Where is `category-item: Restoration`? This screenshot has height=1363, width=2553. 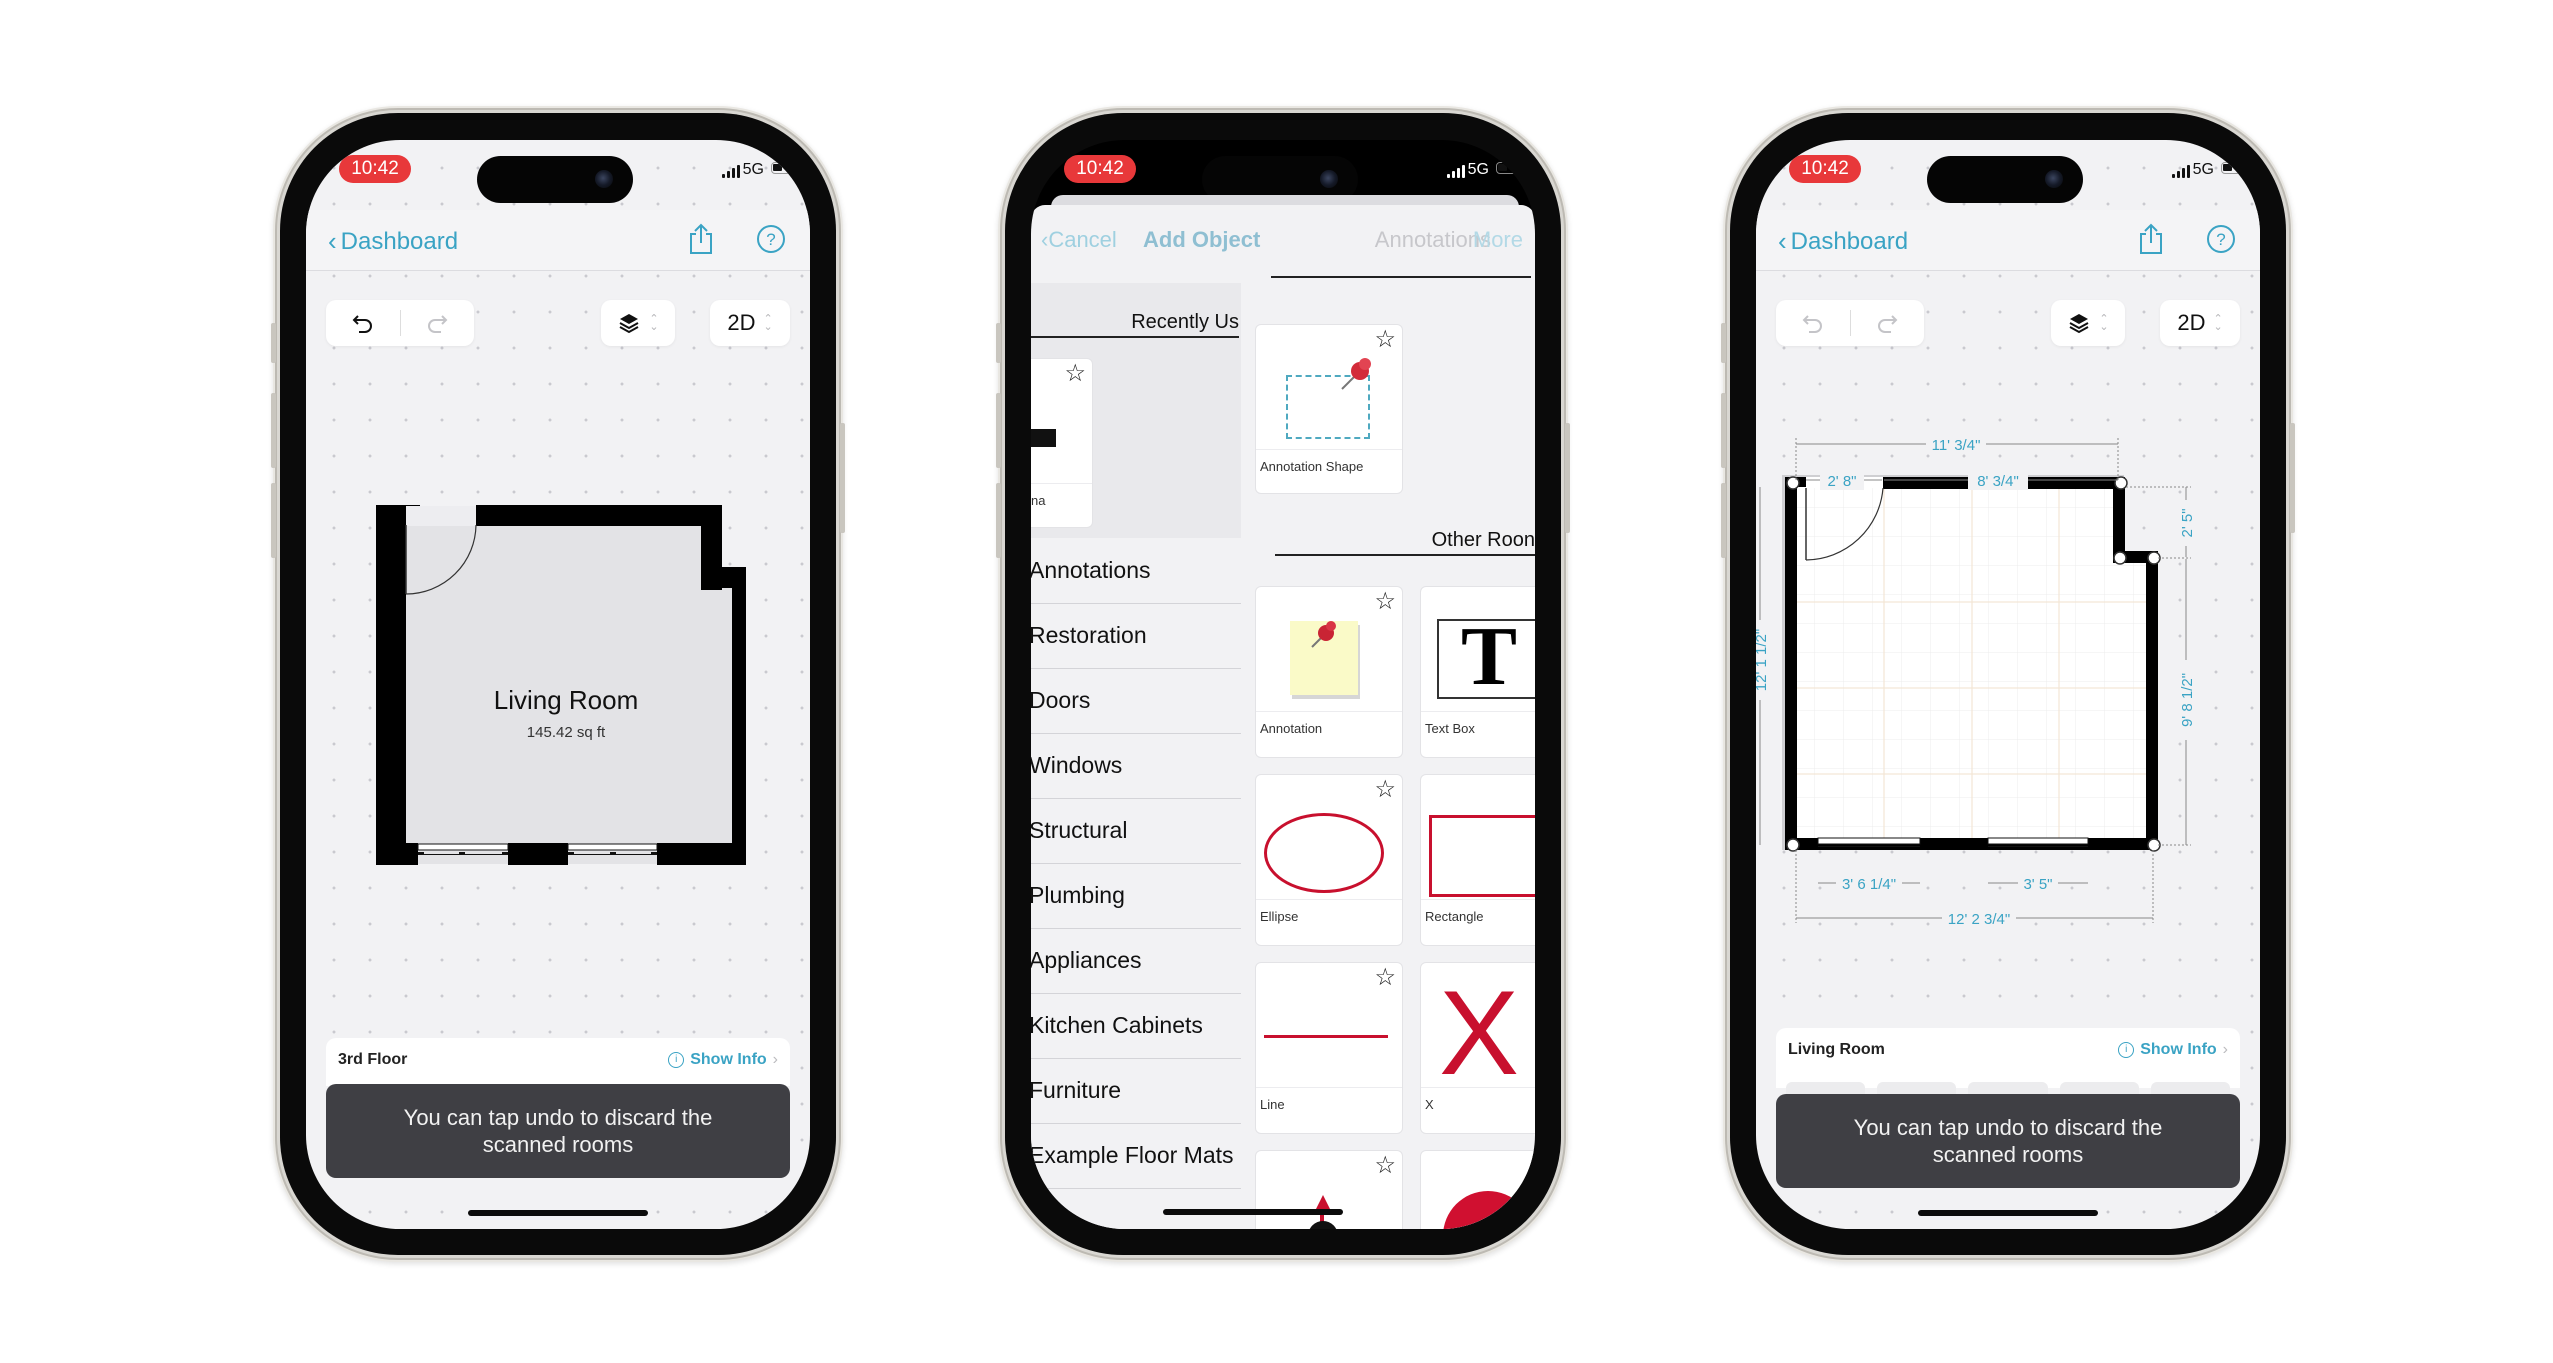
category-item: Restoration is located at coordinates (1136, 636).